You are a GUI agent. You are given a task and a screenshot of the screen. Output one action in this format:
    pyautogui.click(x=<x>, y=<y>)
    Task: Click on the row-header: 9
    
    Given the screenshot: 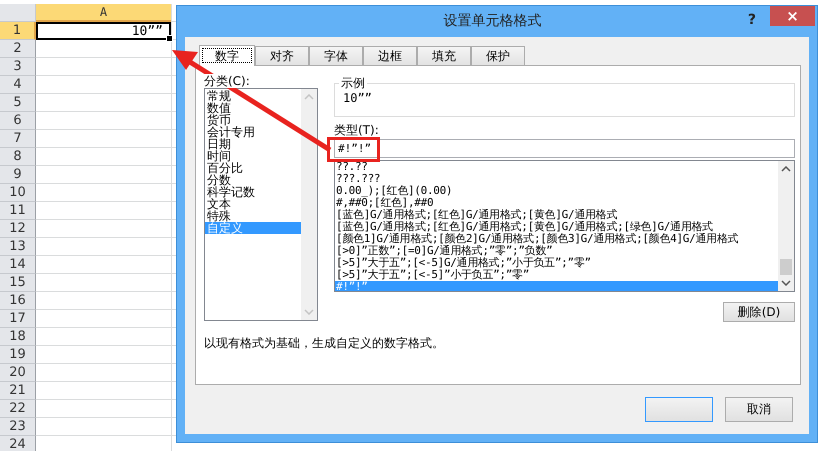 What is the action you would take?
    pyautogui.click(x=18, y=175)
    